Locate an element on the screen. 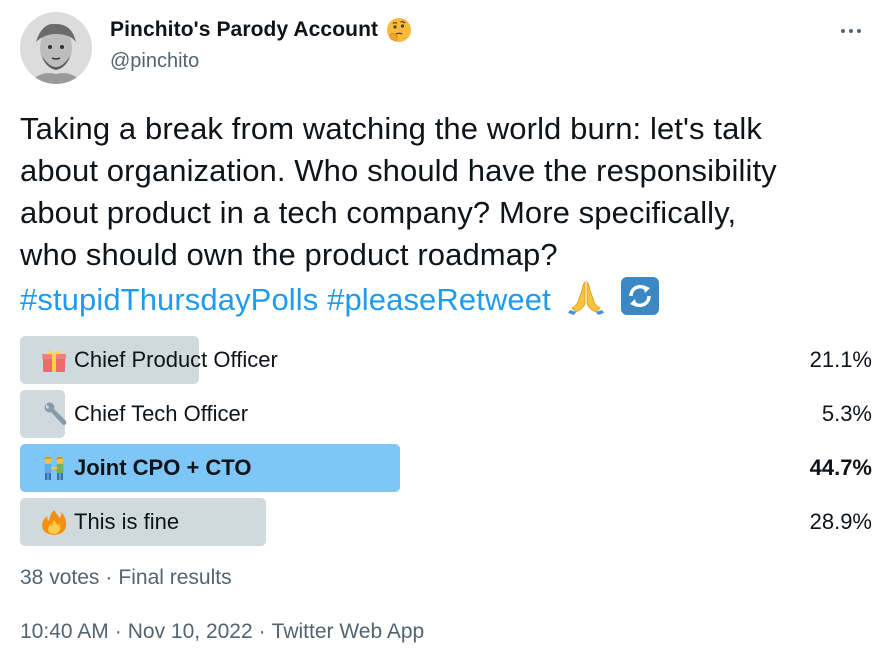  poll-summary: 38 votes · Final results is located at coordinates (126, 578).